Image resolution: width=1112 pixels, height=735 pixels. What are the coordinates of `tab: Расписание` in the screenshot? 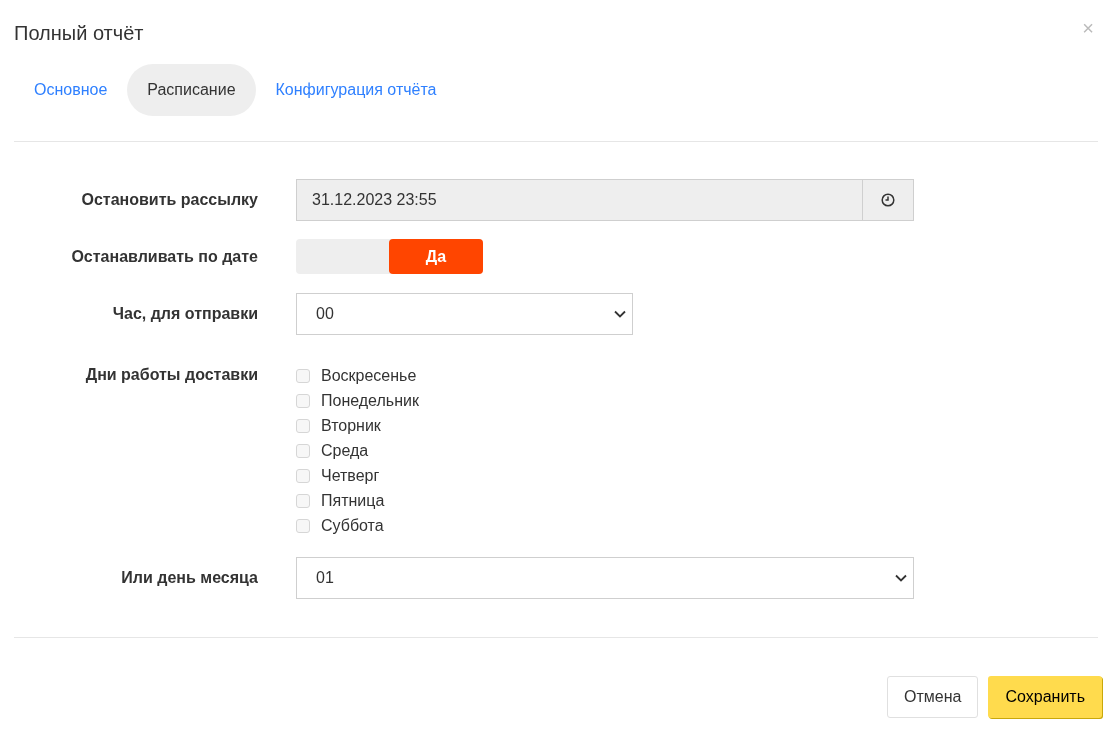 It's located at (191, 90).